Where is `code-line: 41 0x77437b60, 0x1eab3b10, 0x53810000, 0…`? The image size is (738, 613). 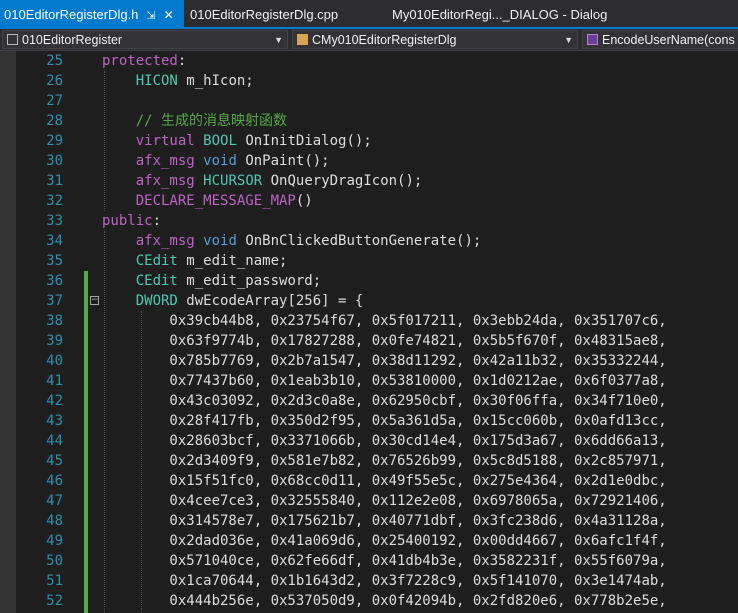 code-line: 41 0x77437b60, 0x1eab3b10, 0x53810000, 0… is located at coordinates (369, 381).